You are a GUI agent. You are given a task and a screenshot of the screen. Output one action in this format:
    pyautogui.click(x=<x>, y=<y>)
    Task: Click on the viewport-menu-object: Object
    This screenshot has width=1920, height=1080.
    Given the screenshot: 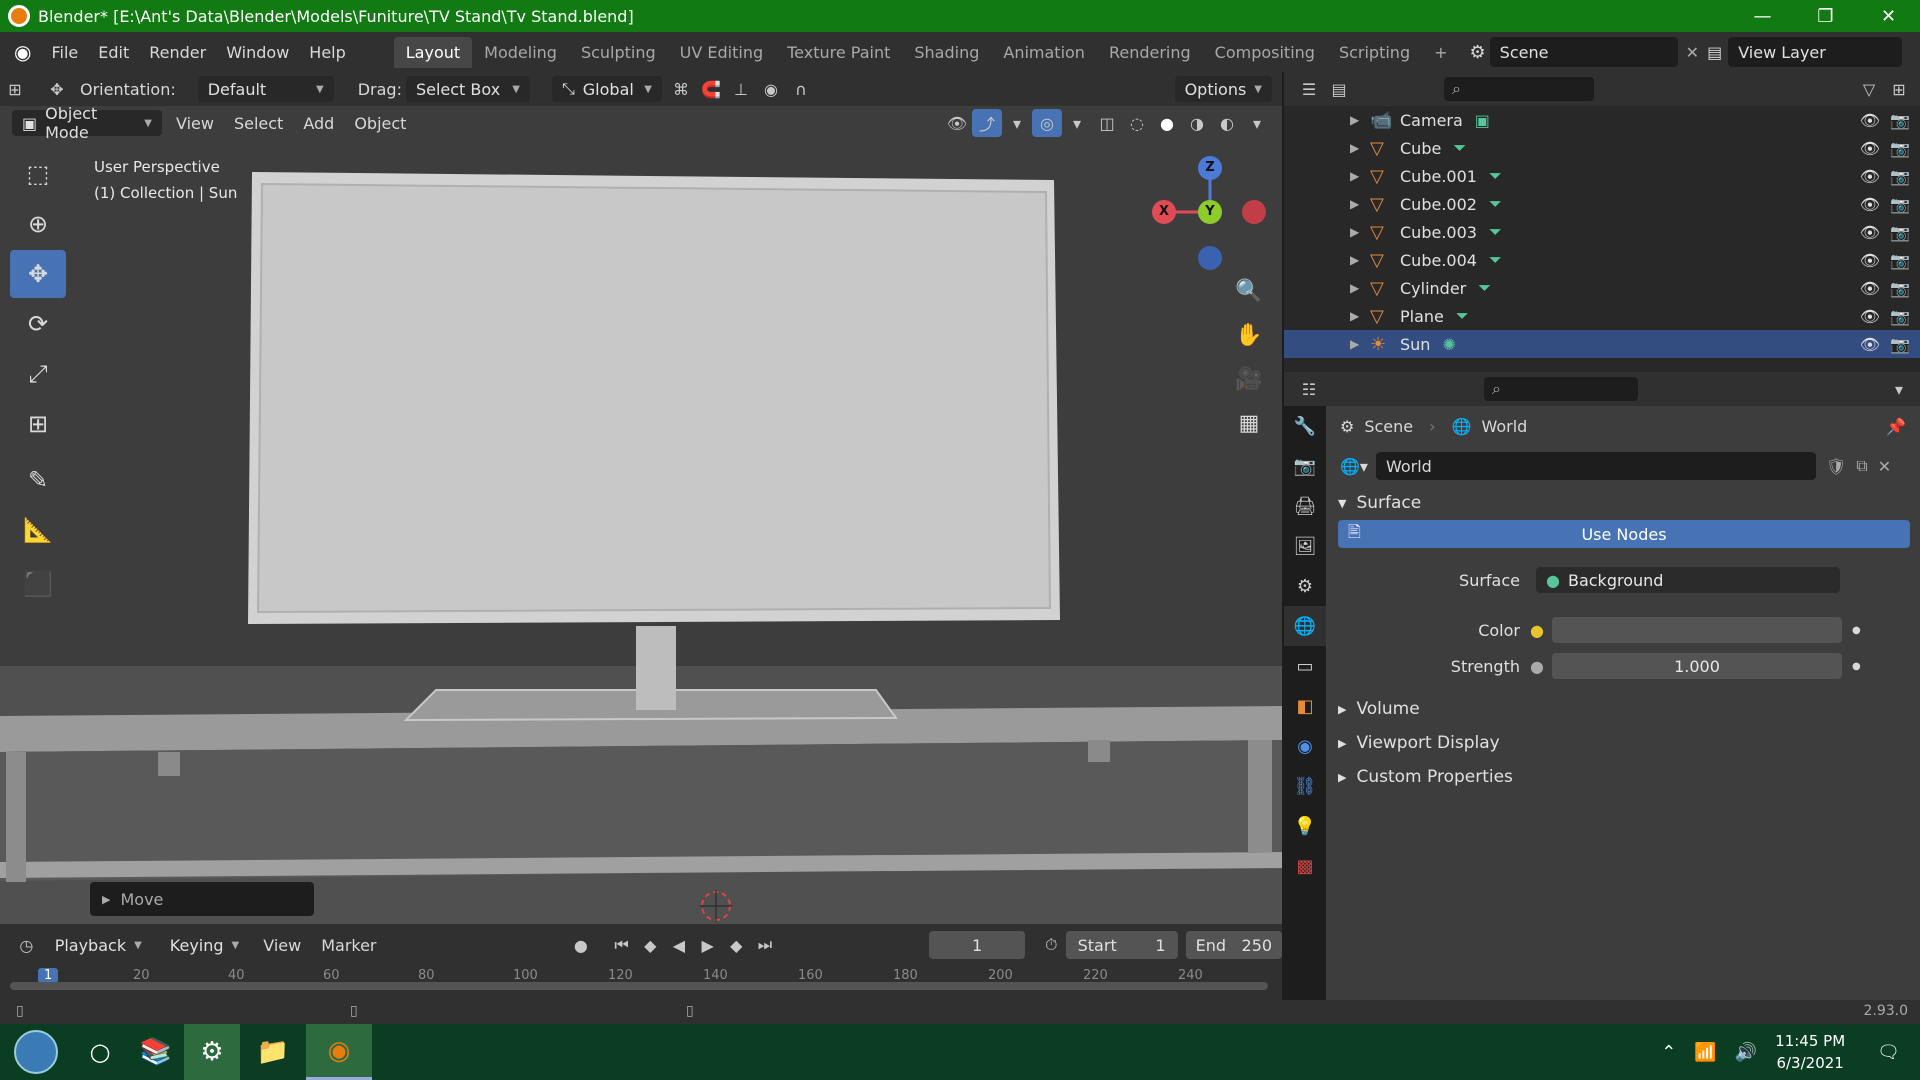 What is the action you would take?
    pyautogui.click(x=380, y=123)
    